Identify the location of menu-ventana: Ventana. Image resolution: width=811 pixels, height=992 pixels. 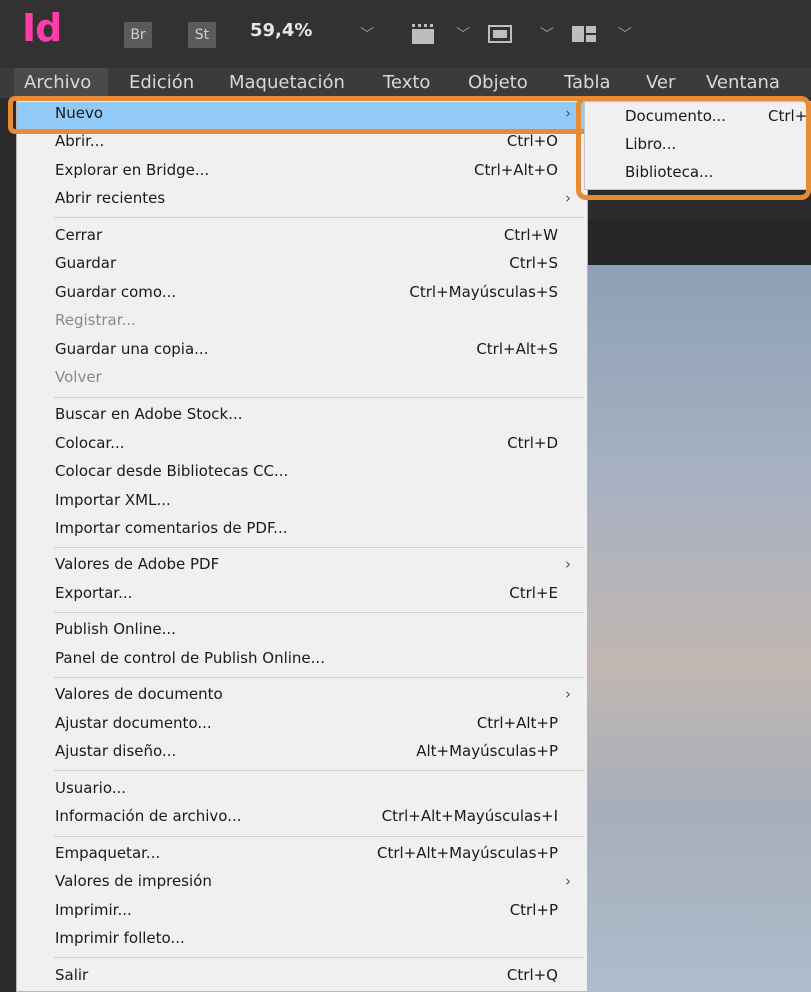
(743, 82).